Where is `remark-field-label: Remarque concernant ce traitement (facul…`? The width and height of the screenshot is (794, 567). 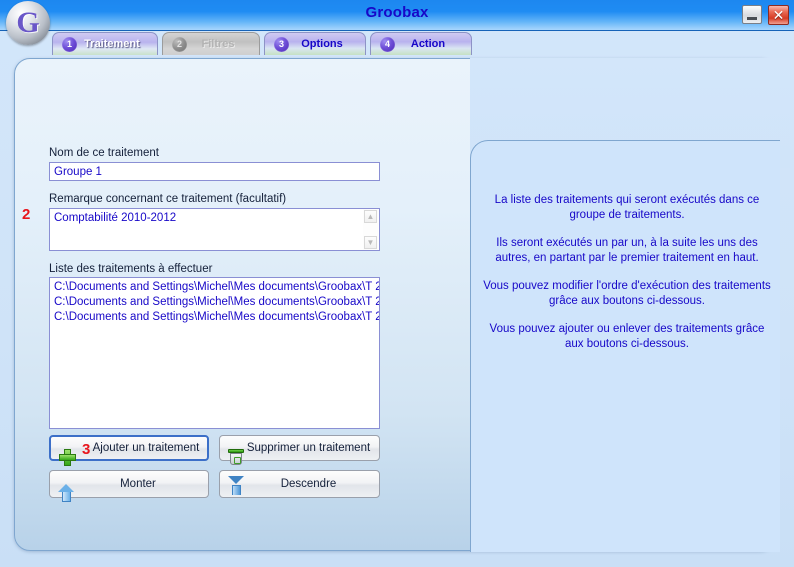
remark-field-label: Remarque concernant ce traitement (facul… is located at coordinates (168, 199).